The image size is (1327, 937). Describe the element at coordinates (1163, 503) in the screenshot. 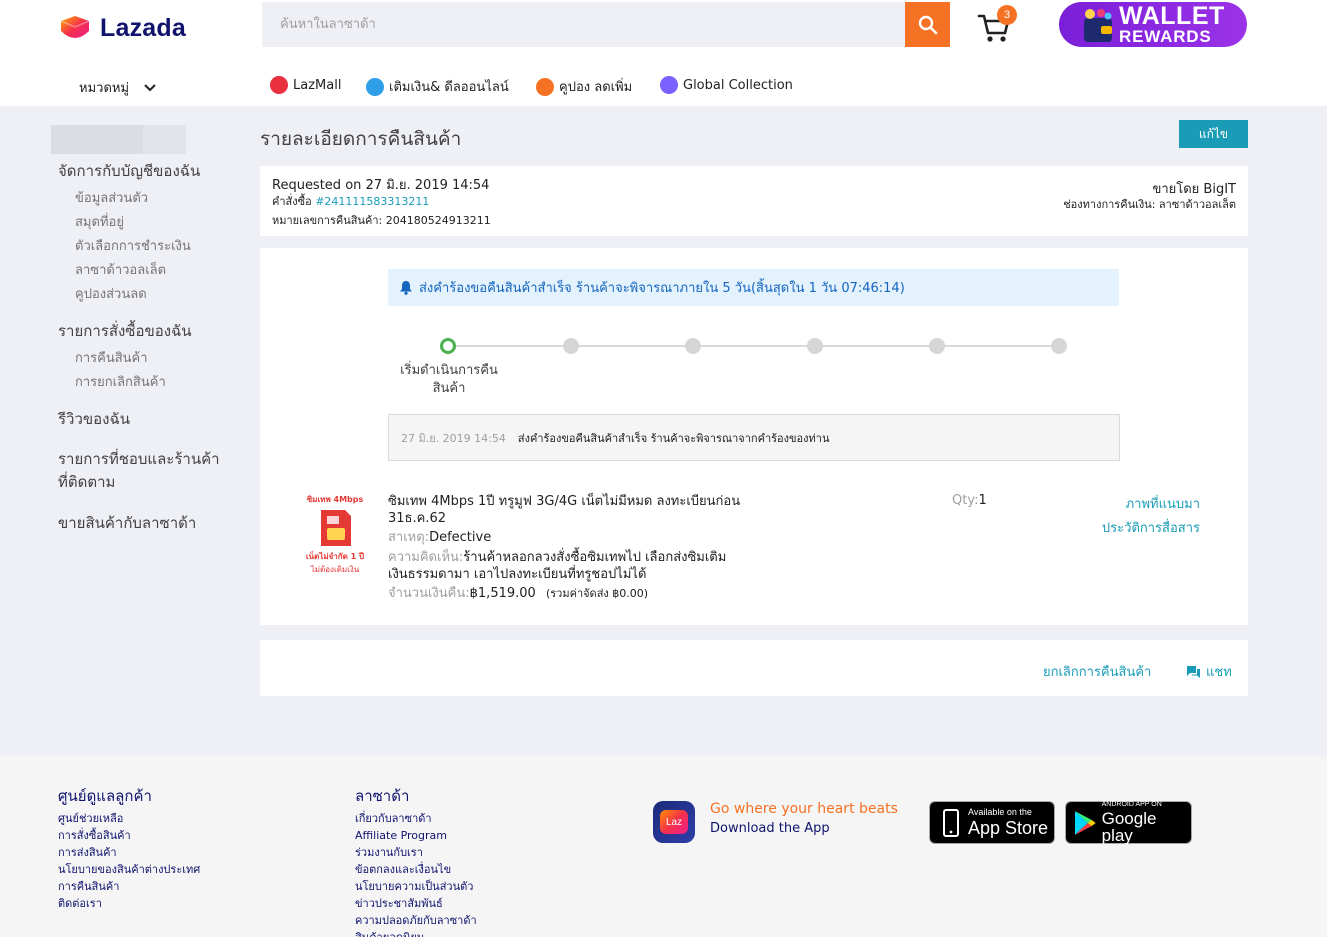

I see `attached-photos-link: ภาพที่แนบมา` at that location.